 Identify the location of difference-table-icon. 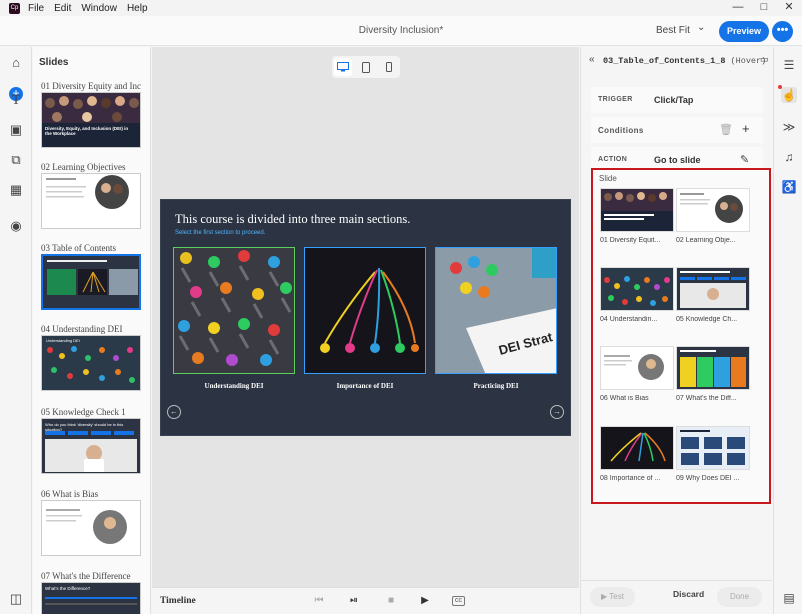
(713, 368).